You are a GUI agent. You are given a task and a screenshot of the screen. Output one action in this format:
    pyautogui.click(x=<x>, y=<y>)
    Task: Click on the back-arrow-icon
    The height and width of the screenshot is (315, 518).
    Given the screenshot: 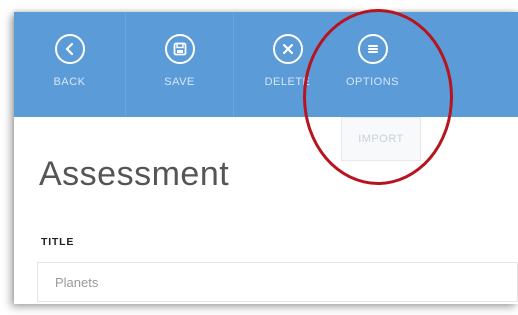 What is the action you would take?
    pyautogui.click(x=69, y=49)
    